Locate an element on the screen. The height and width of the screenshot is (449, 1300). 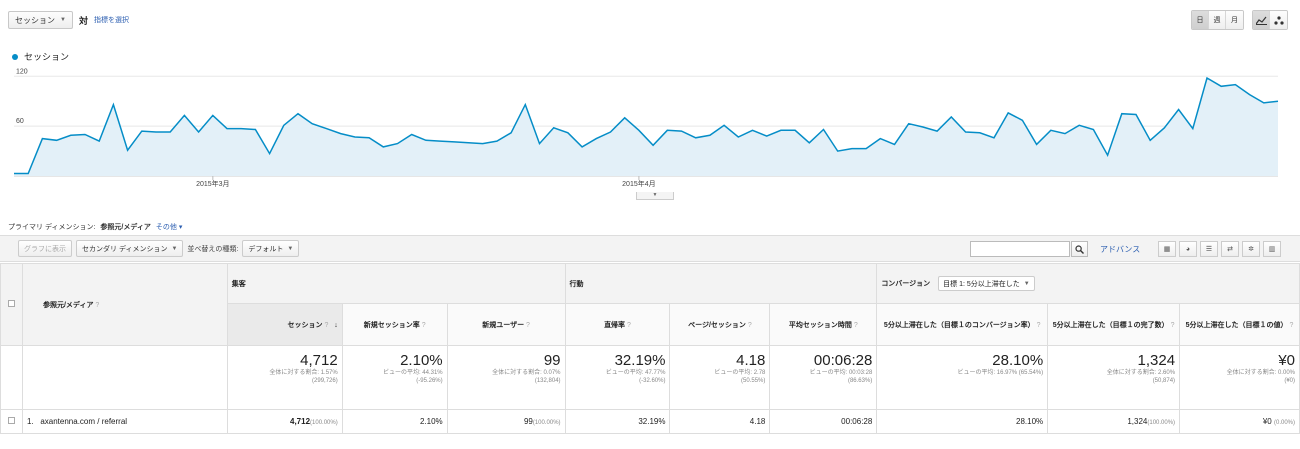
dimension-header: 参照元/メディア ? is located at coordinates (124, 304).